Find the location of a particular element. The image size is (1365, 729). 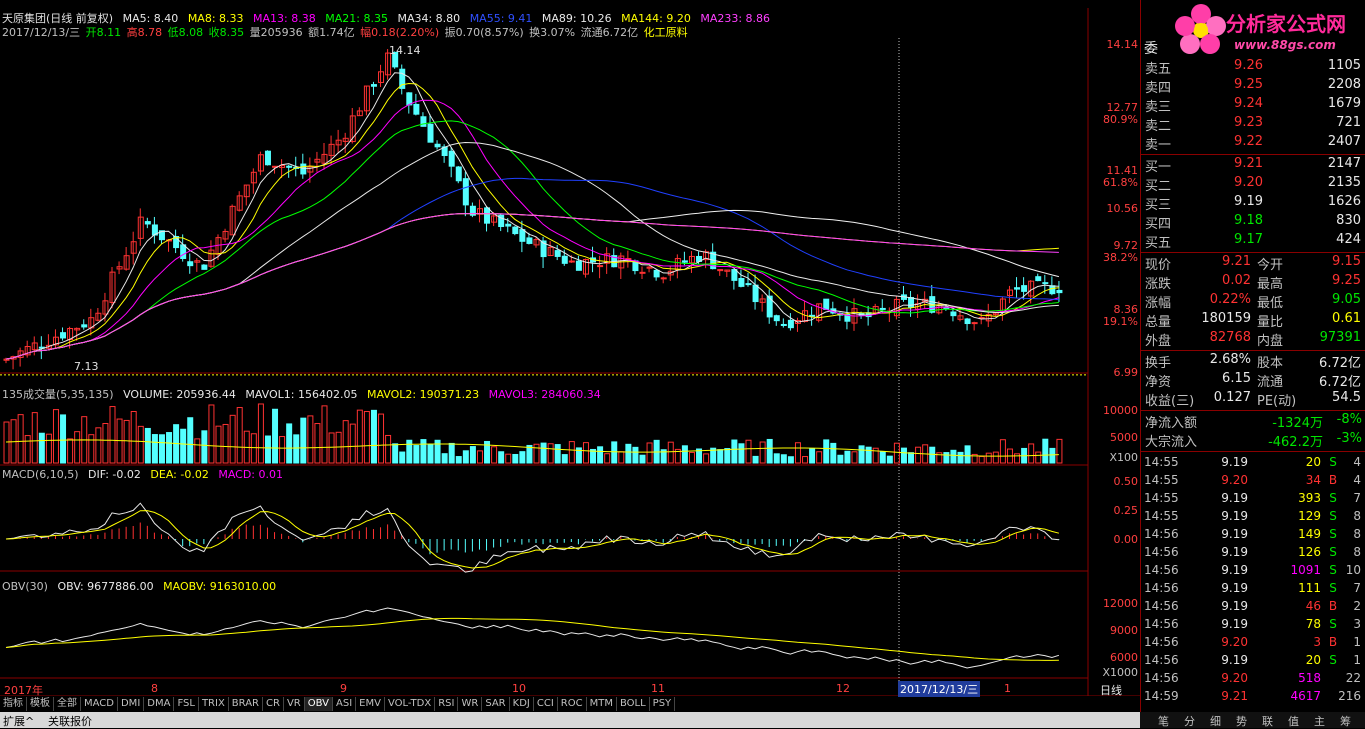

info-close: 收8.35 is located at coordinates (226, 32).